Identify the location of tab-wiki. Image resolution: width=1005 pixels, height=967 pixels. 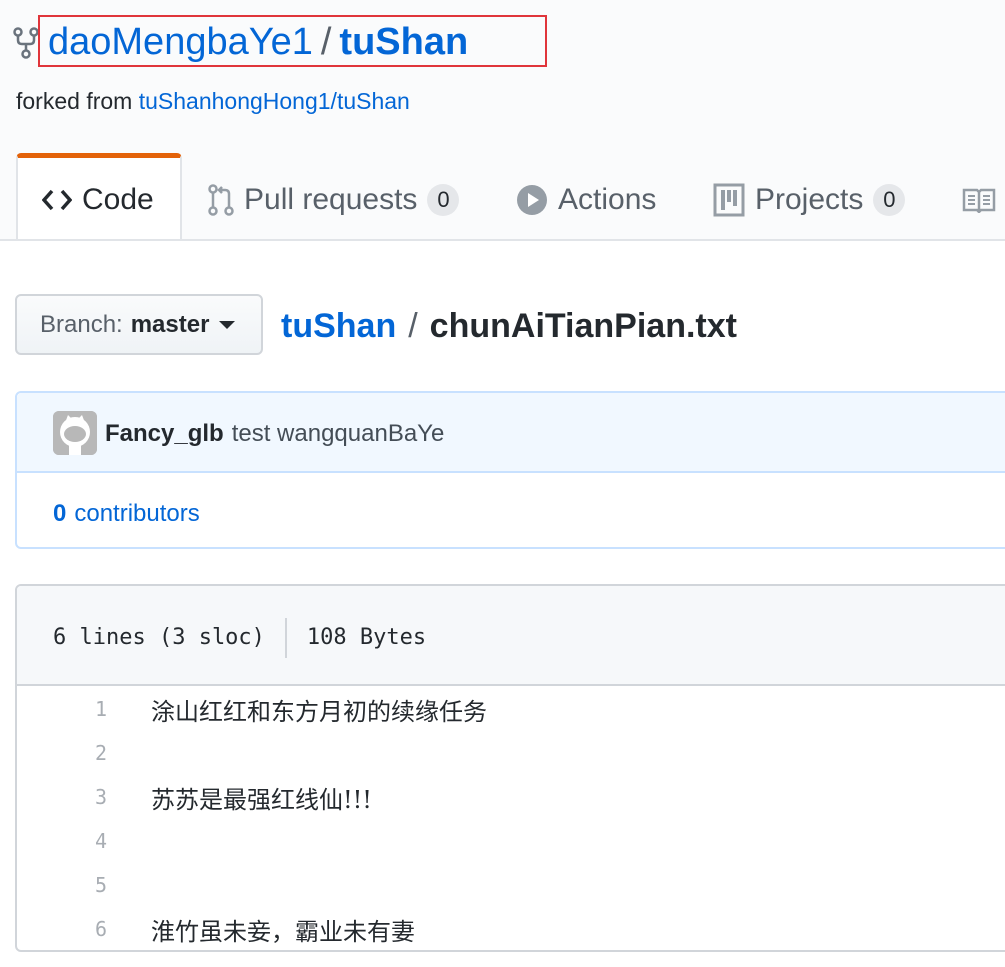
(983, 200).